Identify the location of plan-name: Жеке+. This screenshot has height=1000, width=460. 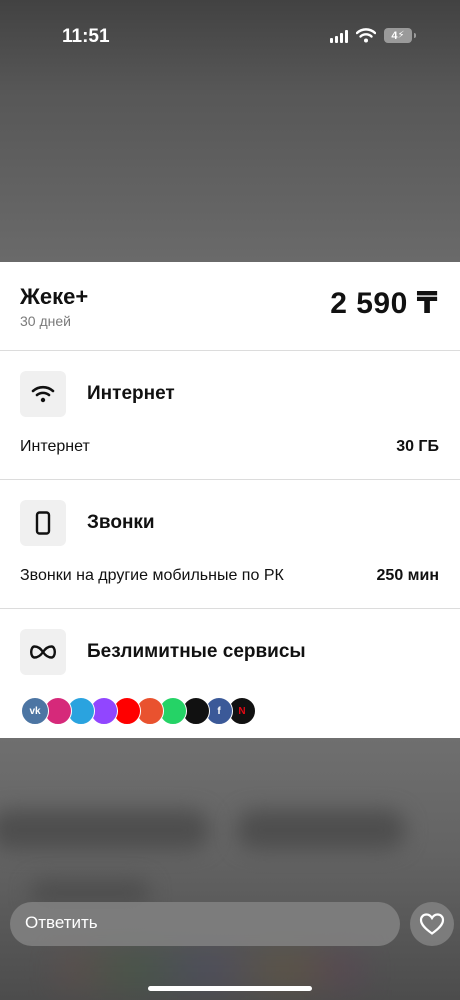
(54, 296).